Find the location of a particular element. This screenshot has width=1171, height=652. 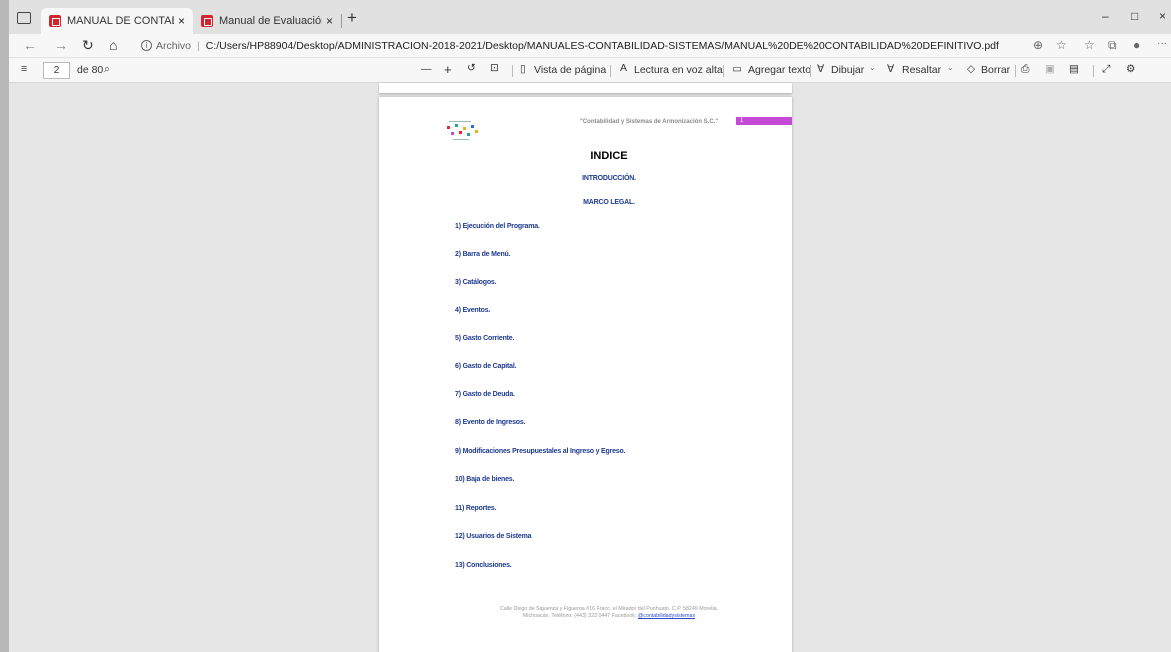

tab-manual-contabilidad: MANUAL DE CONTABILIDAD DE × is located at coordinates (117, 21).